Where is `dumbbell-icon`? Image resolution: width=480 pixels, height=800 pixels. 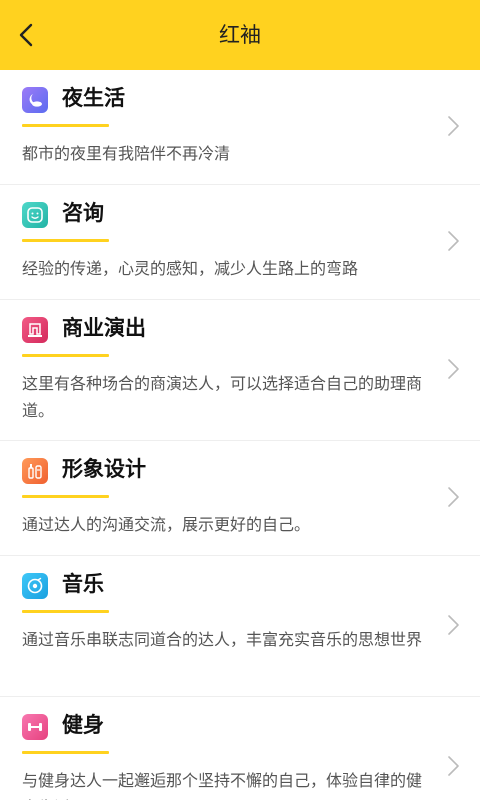
dumbbell-icon is located at coordinates (35, 727).